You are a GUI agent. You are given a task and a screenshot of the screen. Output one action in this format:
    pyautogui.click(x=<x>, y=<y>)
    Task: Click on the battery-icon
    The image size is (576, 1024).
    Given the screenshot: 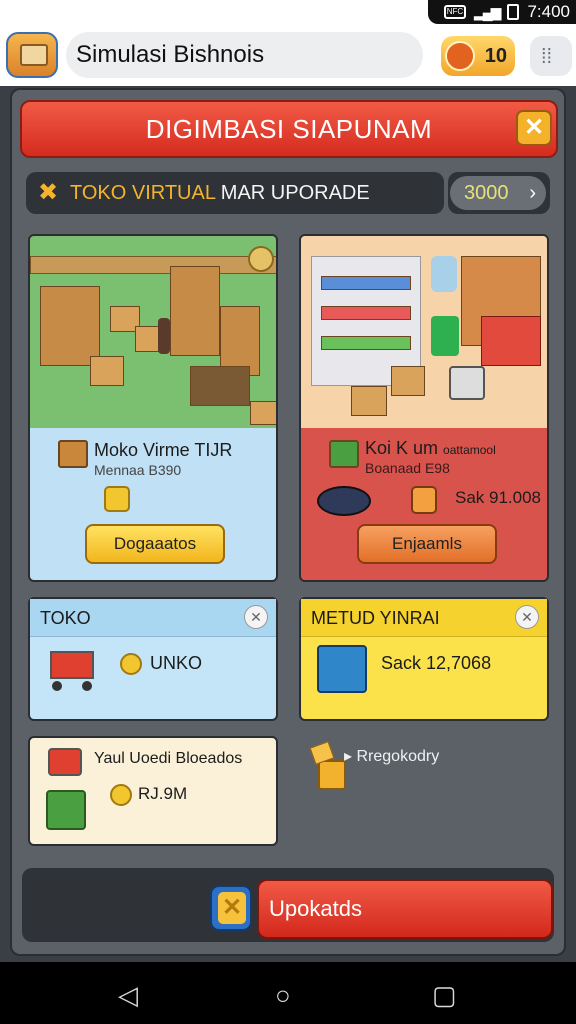 What is the action you would take?
    pyautogui.click(x=513, y=12)
    